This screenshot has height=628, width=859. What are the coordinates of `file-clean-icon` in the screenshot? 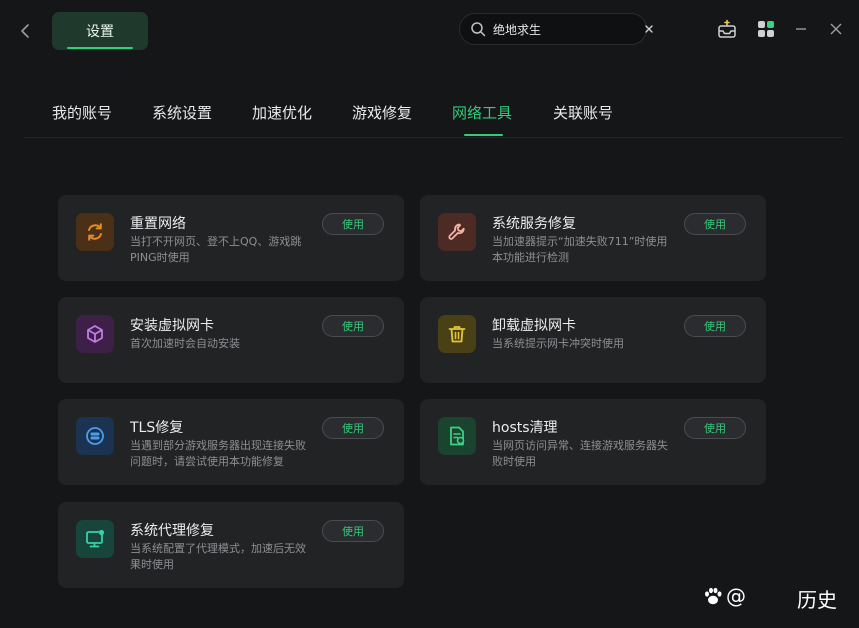 It's located at (457, 436).